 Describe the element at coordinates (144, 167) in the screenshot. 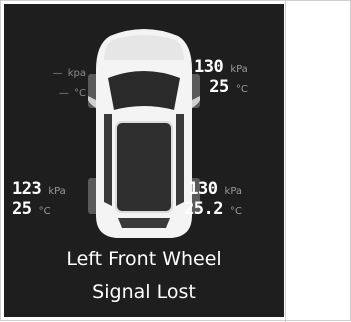

I see `roof-glass` at that location.